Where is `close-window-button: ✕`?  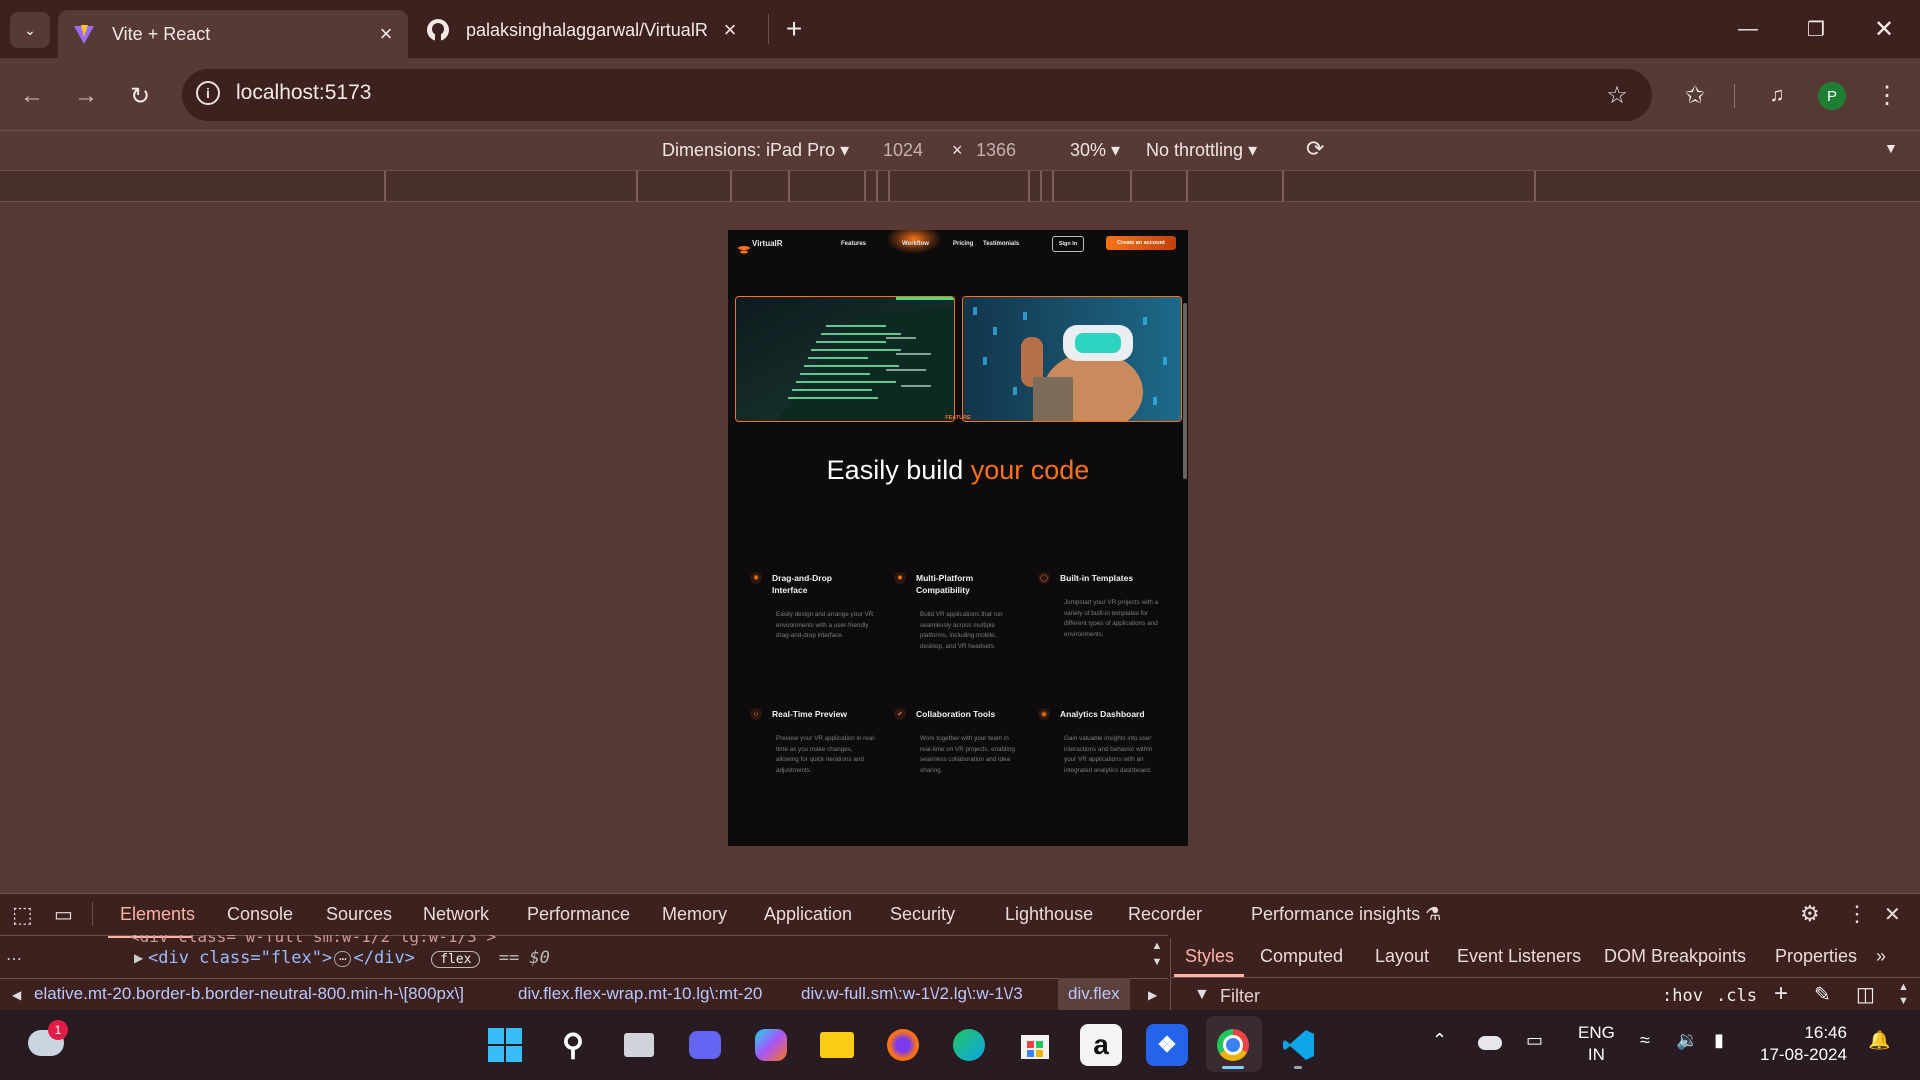
close-window-button: ✕ is located at coordinates (1884, 29).